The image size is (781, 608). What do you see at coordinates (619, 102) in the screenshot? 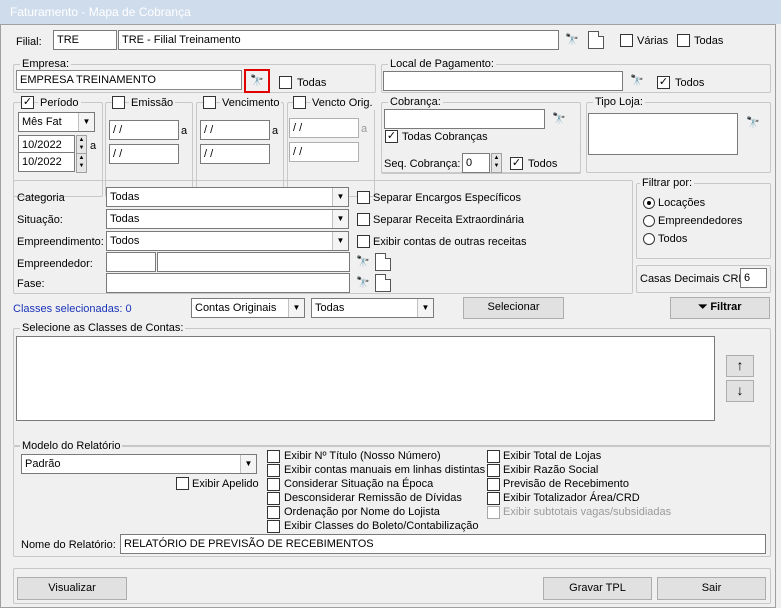
I see `tipo-loja-title: Tipo Loja:` at bounding box center [619, 102].